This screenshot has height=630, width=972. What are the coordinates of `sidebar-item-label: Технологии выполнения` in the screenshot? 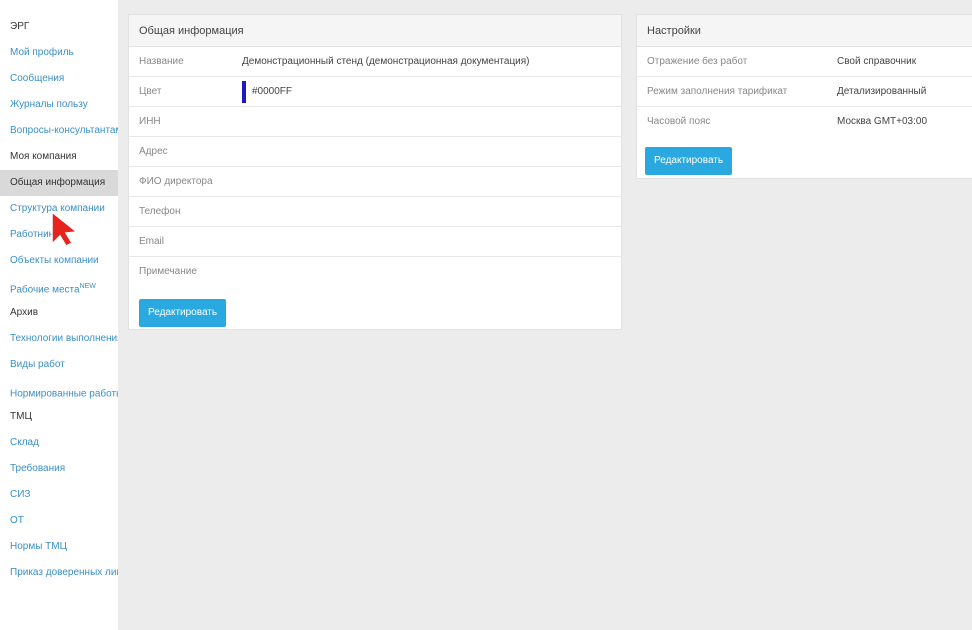 It's located at (64, 338).